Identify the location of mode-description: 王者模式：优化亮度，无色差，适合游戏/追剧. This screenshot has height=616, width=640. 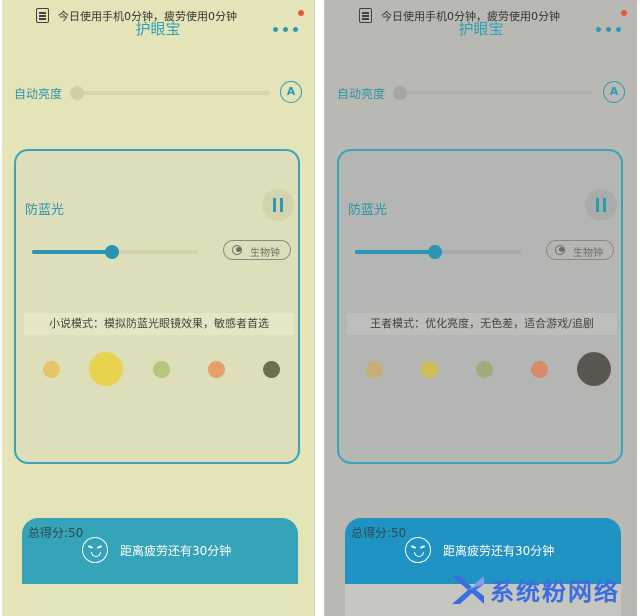
(482, 324).